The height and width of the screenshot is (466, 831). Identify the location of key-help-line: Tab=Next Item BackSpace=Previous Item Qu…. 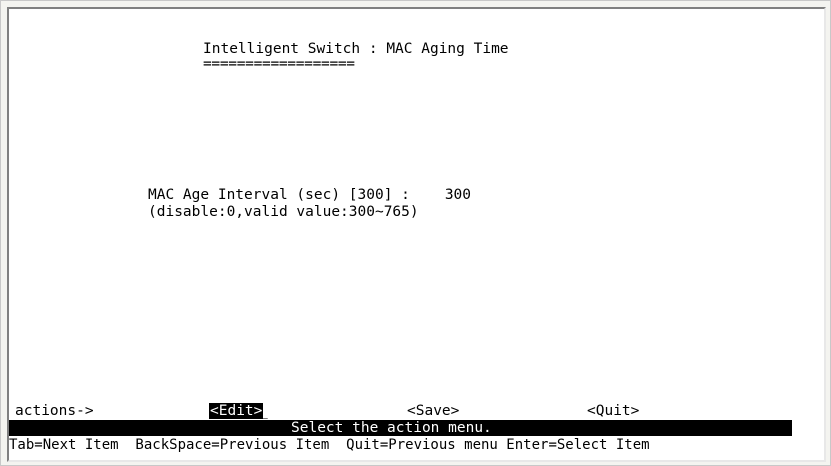
(329, 445).